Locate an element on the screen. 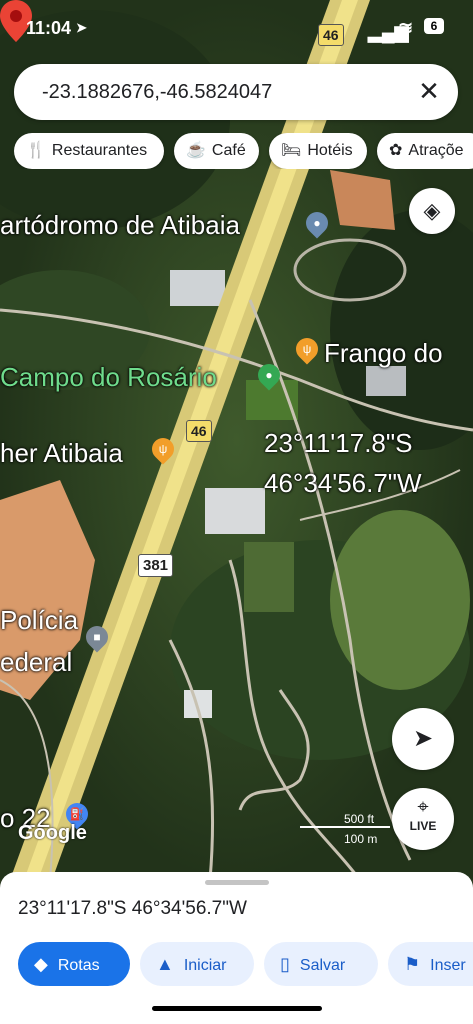  poi-pin-policia: ■ is located at coordinates (97, 637).